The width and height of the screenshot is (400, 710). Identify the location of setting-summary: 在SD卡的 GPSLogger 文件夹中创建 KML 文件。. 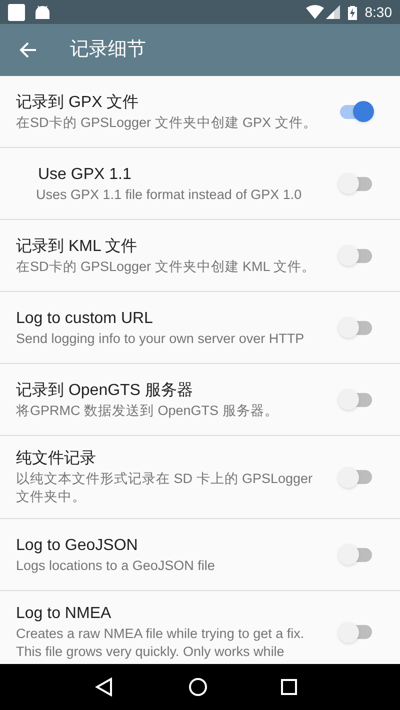
(166, 267).